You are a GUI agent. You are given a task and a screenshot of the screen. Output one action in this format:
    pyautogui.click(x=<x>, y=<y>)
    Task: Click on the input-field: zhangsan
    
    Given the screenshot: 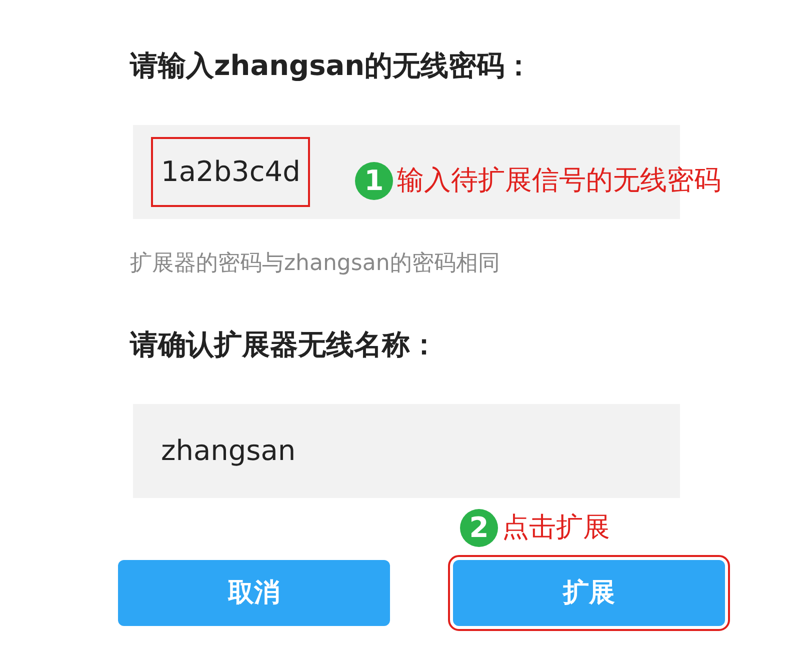 What is the action you would take?
    pyautogui.click(x=228, y=451)
    